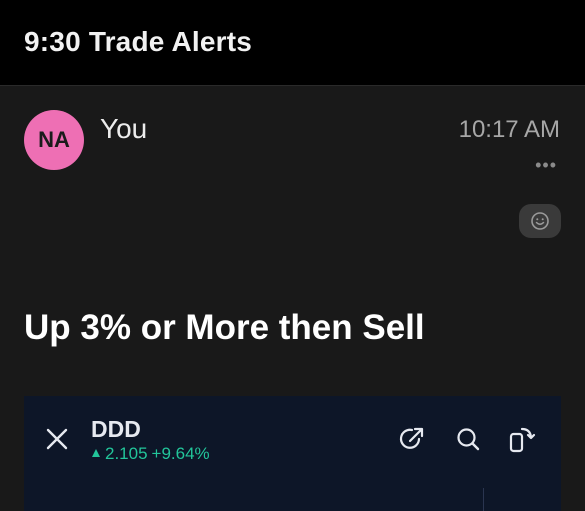 Image resolution: width=585 pixels, height=511 pixels. I want to click on channel-title: 9:30 Trade Alerts, so click(138, 41).